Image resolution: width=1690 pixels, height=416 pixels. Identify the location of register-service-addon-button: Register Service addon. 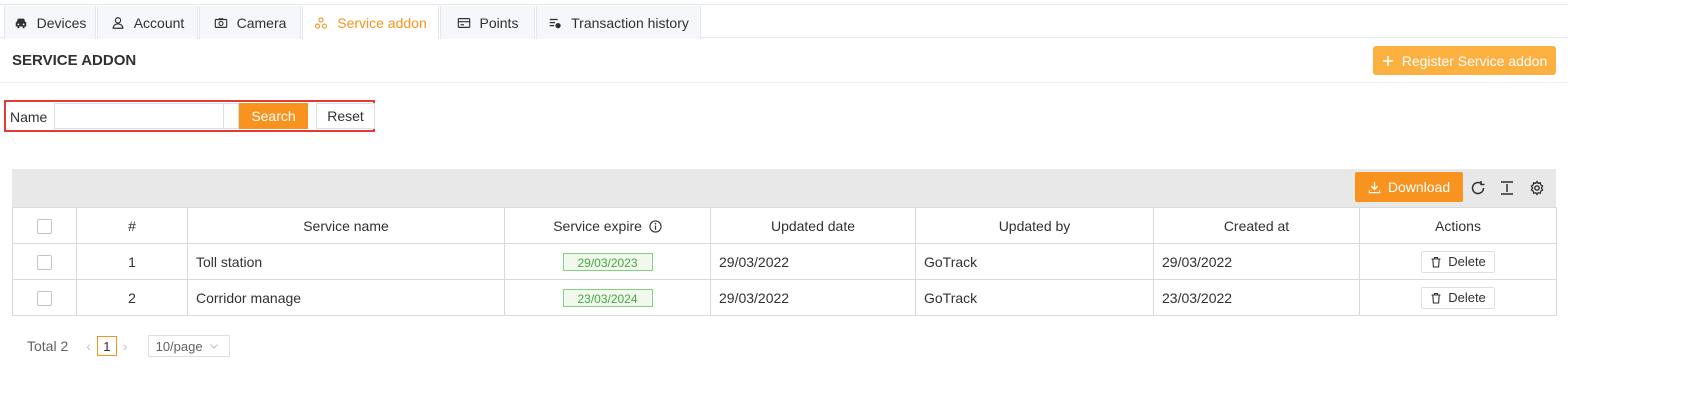
(1464, 60).